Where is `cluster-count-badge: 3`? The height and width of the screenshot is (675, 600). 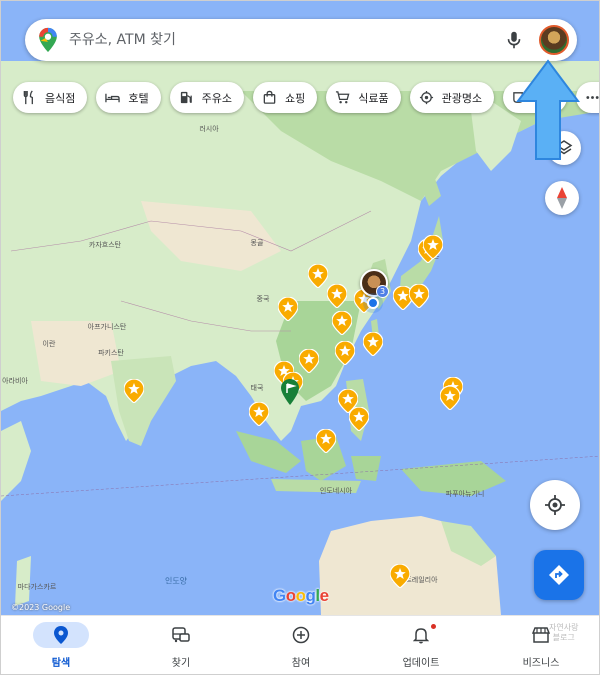
cluster-count-badge: 3 is located at coordinates (382, 291).